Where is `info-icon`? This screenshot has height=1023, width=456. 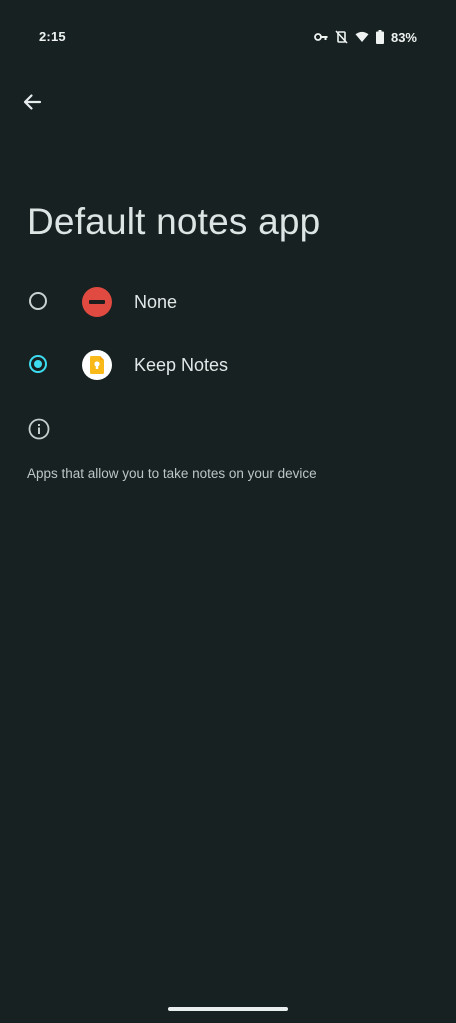 info-icon is located at coordinates (39, 429).